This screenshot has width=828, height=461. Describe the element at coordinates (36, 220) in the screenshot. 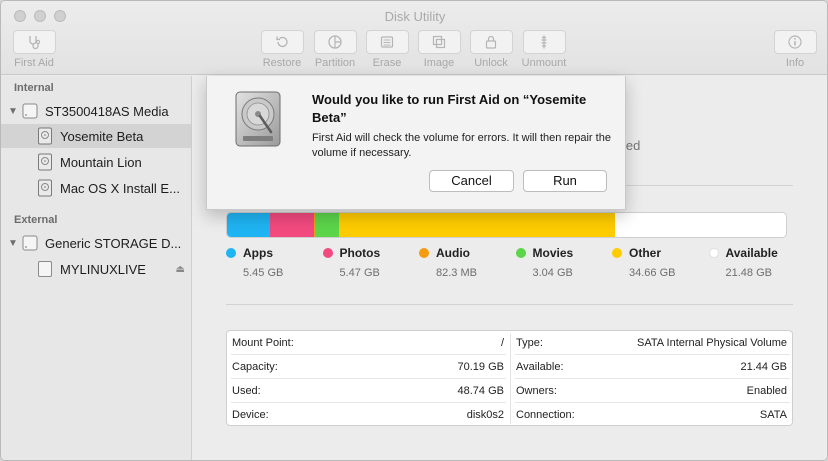

I see `sidebar-section-external: External` at that location.